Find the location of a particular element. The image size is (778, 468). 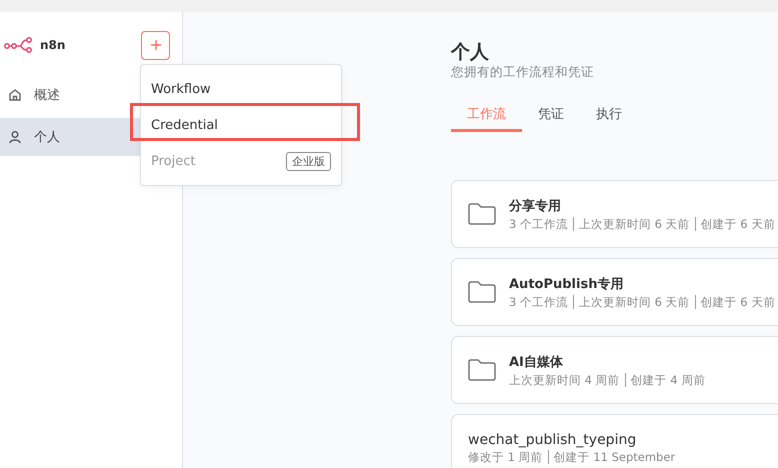

user-icon is located at coordinates (15, 137).